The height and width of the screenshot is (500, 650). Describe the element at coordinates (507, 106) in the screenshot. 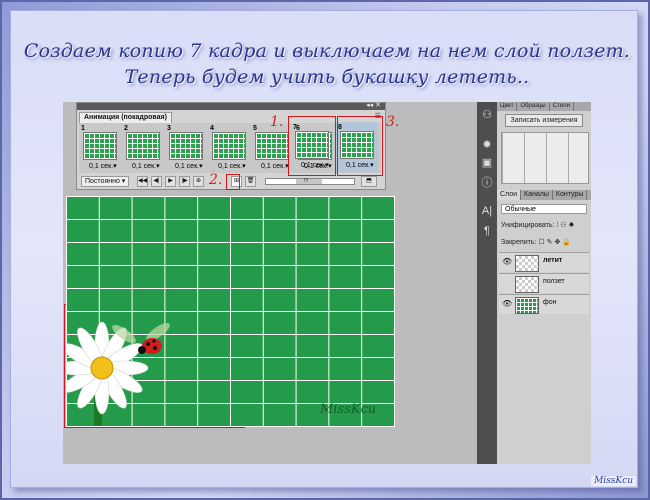

I see `tab-color: Цвет` at that location.